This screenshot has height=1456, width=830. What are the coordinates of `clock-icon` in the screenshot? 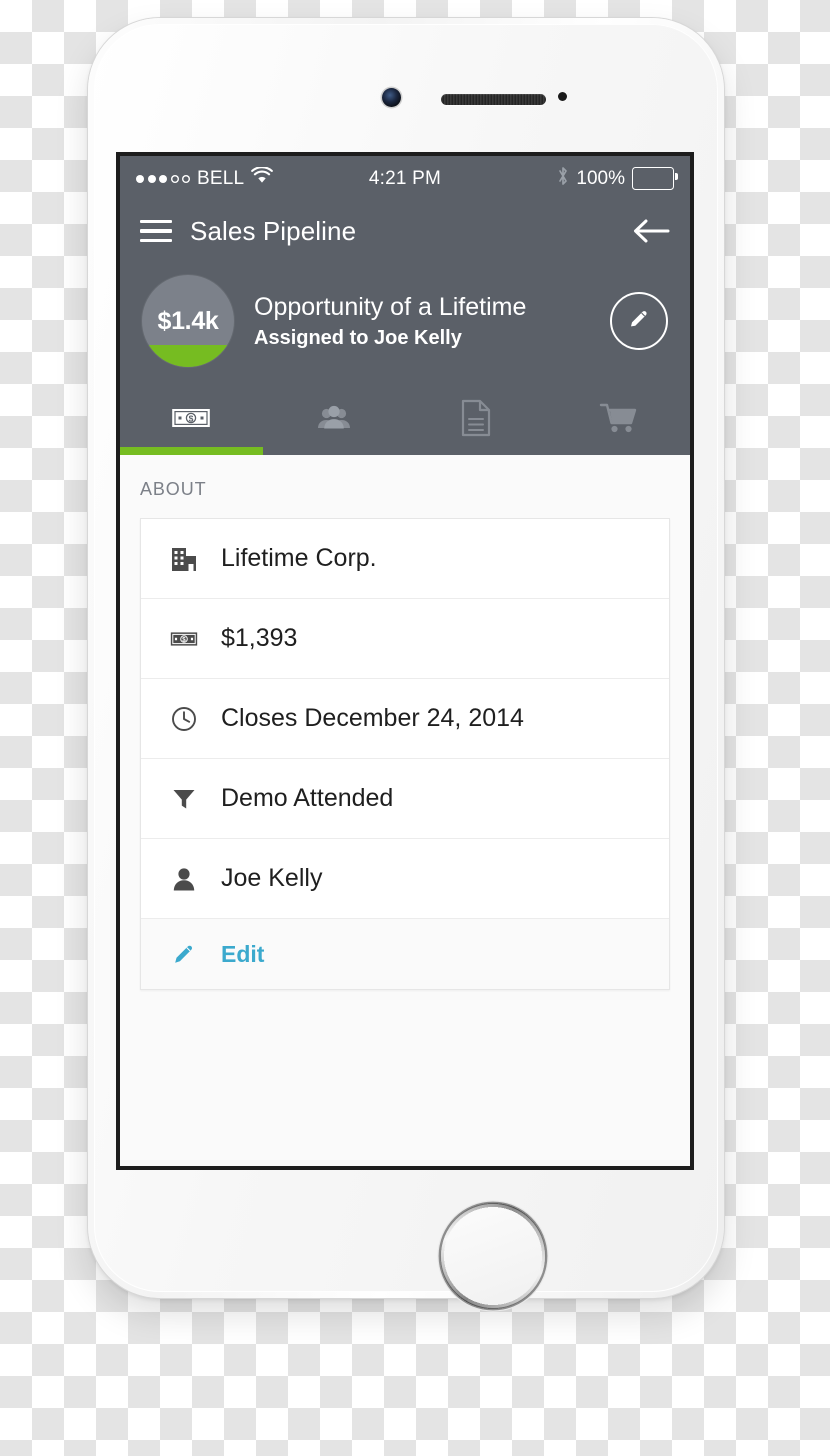 It's located at (184, 719).